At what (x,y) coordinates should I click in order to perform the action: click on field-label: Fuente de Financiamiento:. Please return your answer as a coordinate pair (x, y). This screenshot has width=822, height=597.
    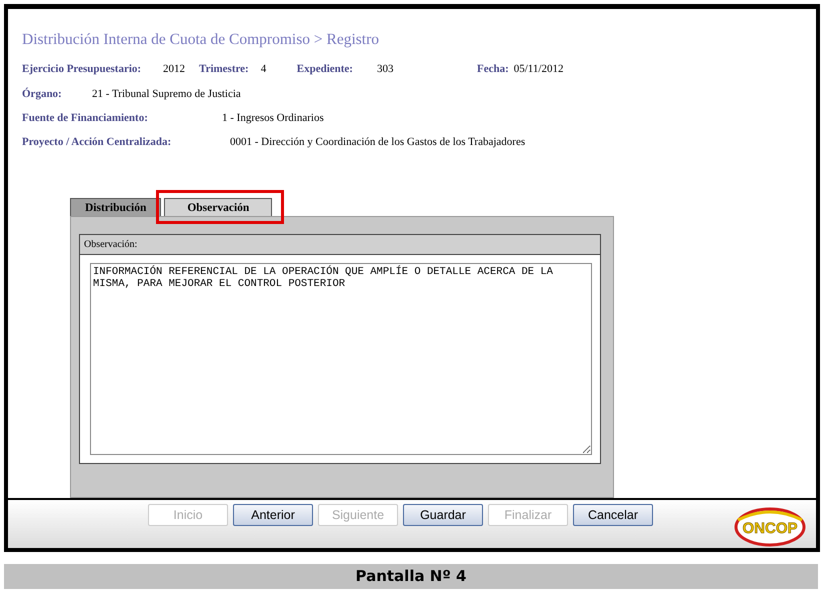
    Looking at the image, I should click on (85, 118).